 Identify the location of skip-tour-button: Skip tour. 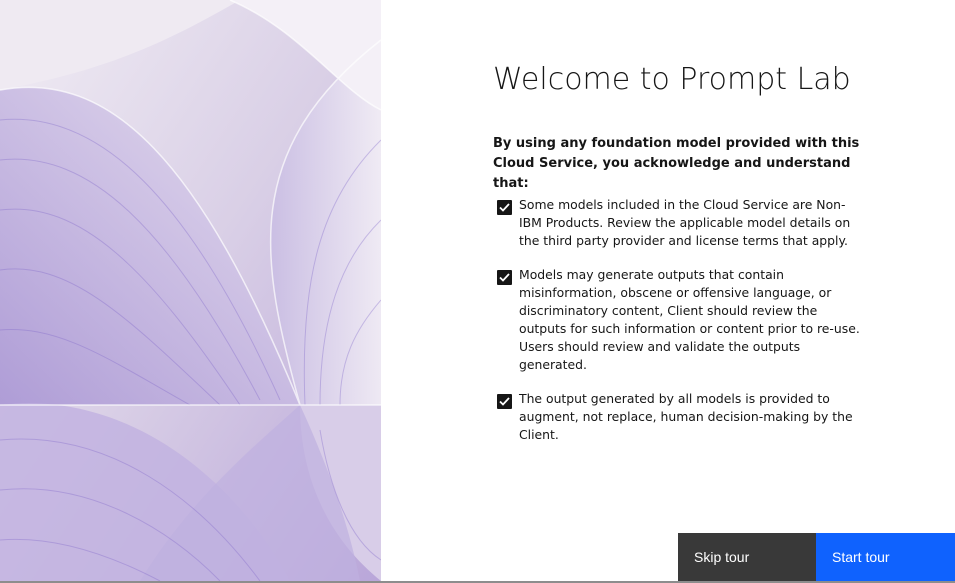
(747, 557).